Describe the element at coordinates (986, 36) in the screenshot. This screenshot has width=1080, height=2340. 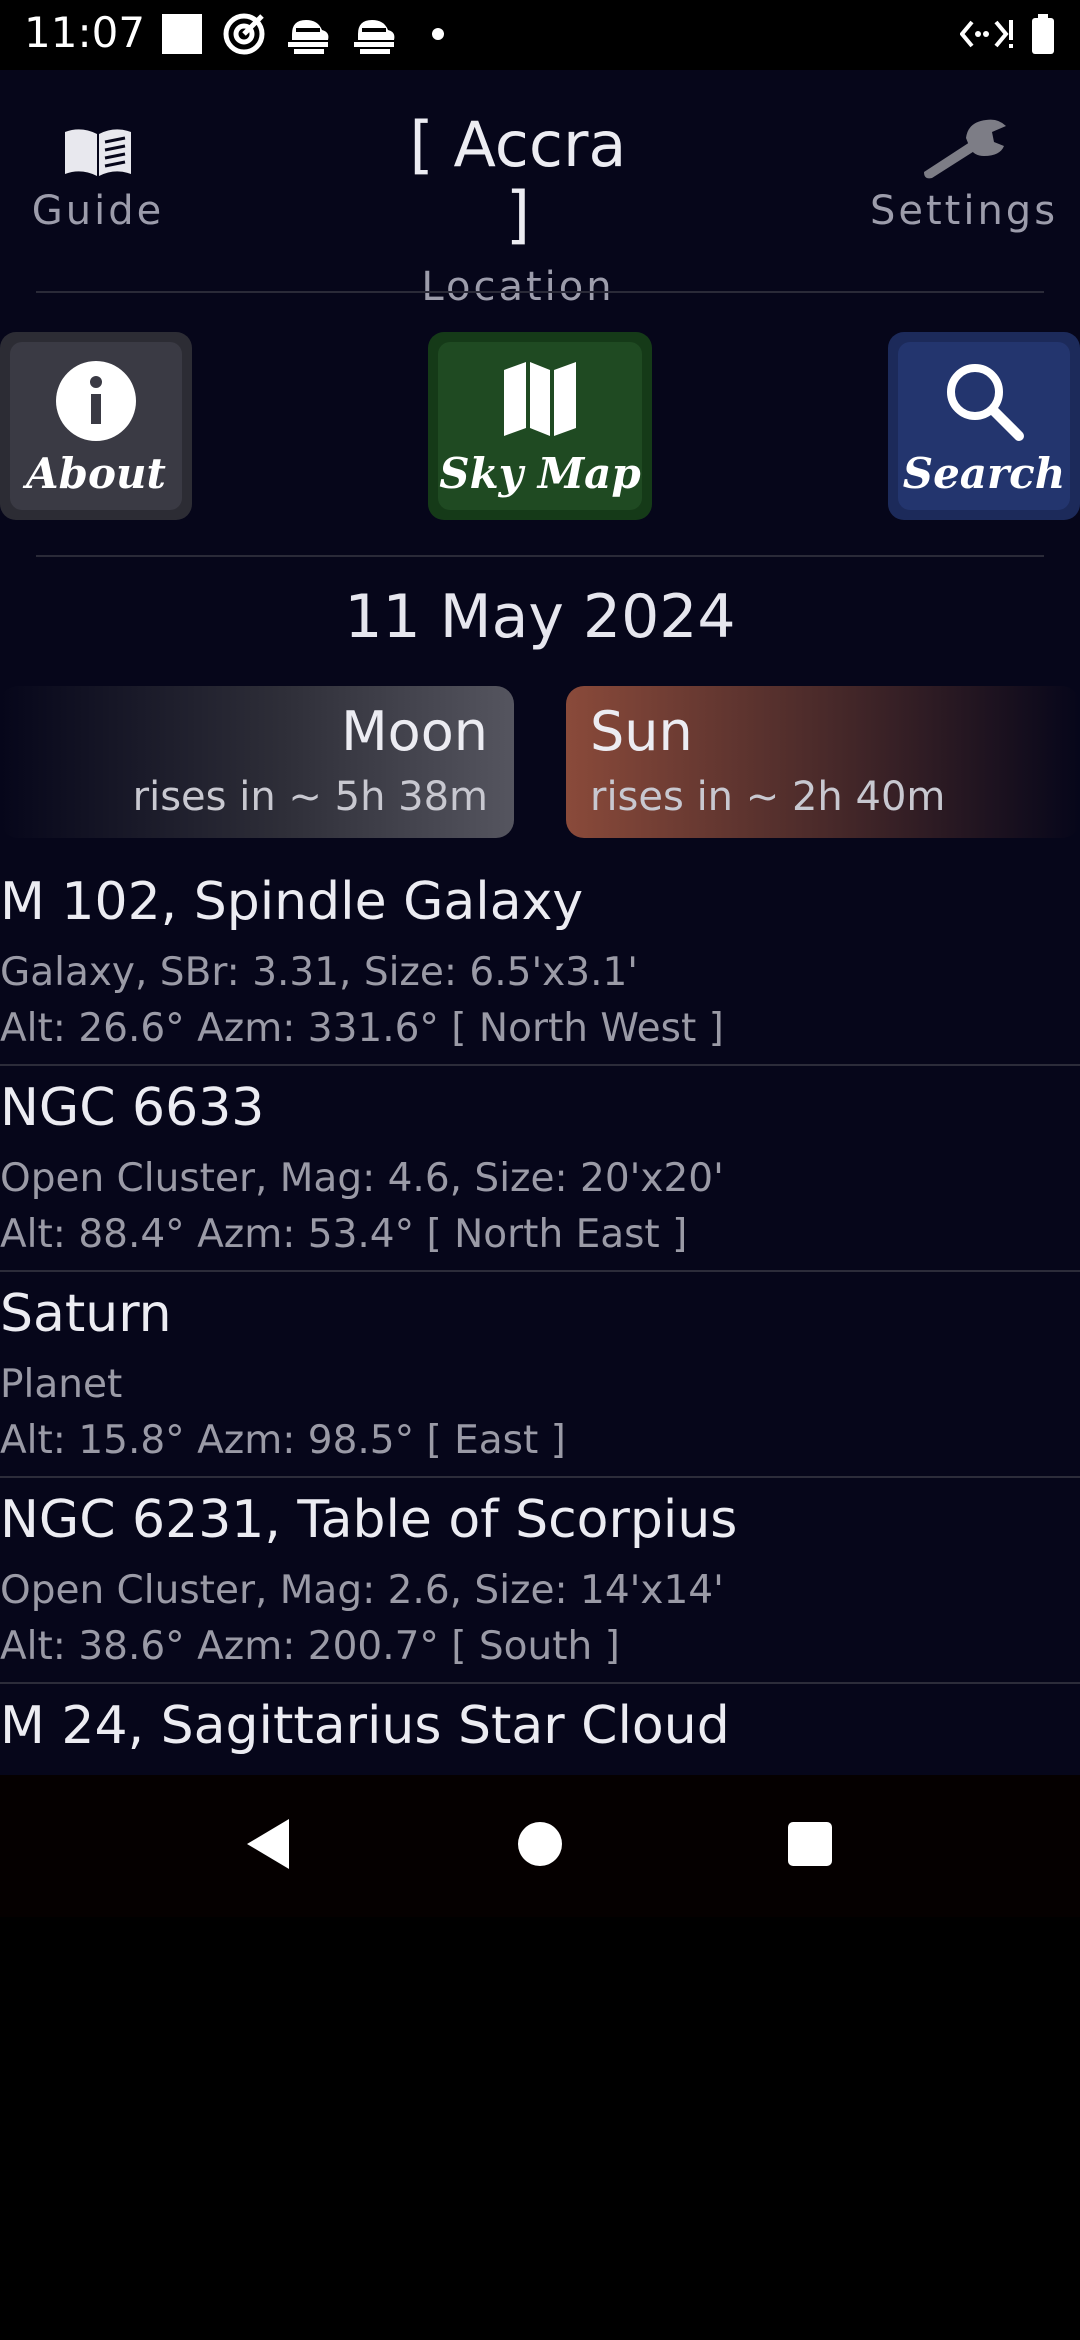
I see `network-code-icon` at that location.